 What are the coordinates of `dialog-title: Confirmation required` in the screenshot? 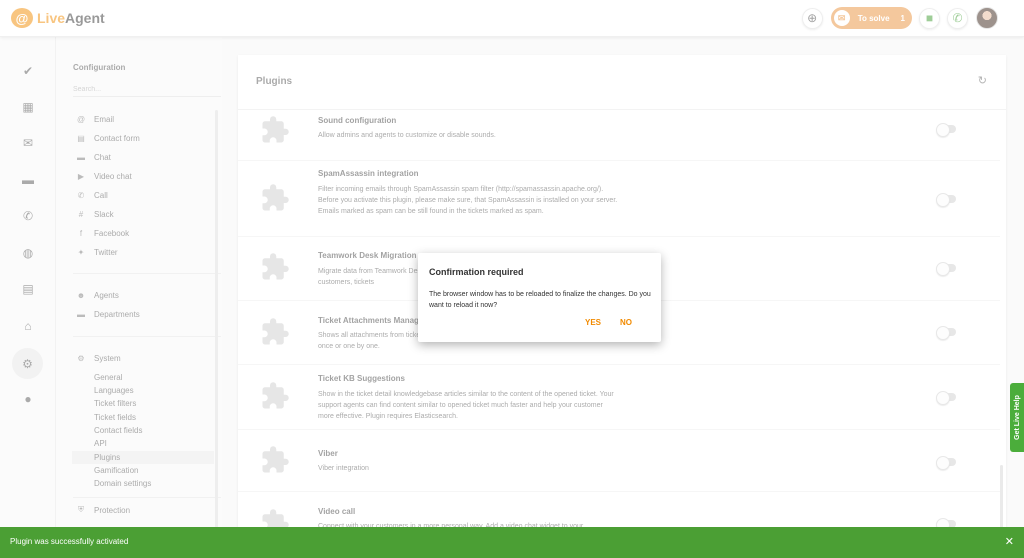 It's located at (476, 272).